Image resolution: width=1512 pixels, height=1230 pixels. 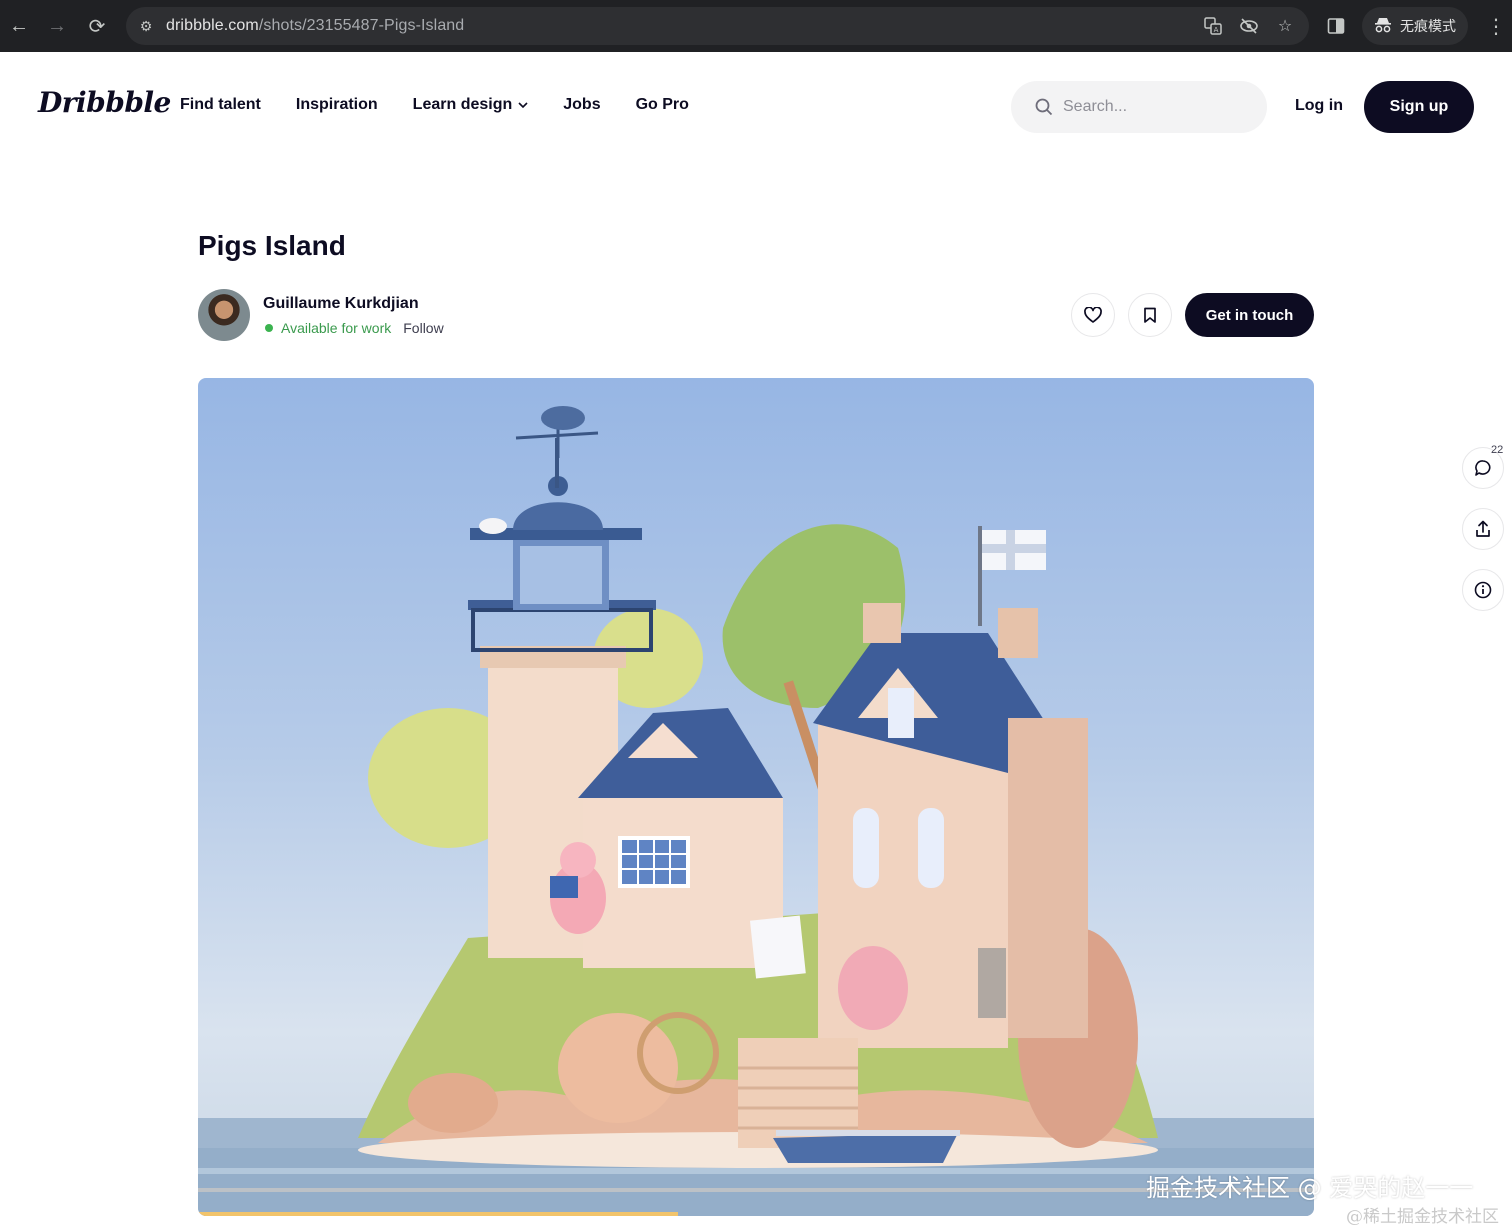 I want to click on site-info-icon: ⚙, so click(x=146, y=26).